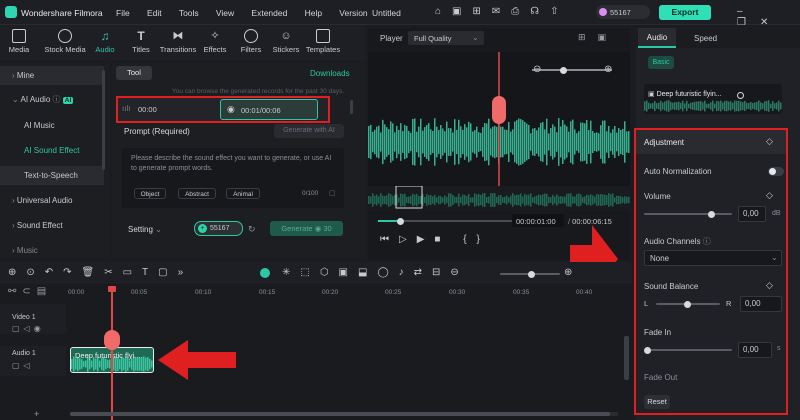 Image resolution: width=800 pixels, height=420 pixels. What do you see at coordinates (375, 272) in the screenshot?
I see `timeline-tool-icons: ✳⬚⬡▣⬓◯♪⇄⊟⊖` at bounding box center [375, 272].